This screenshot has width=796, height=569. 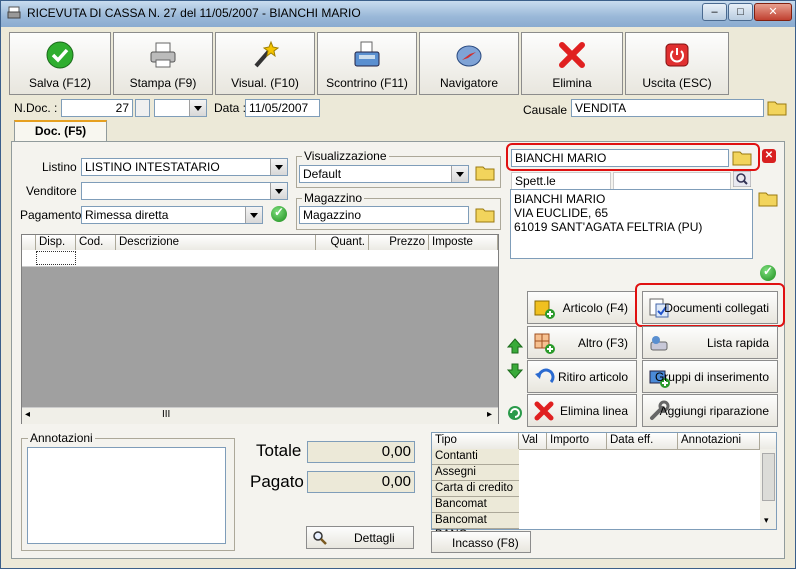 What do you see at coordinates (768, 477) in the screenshot?
I see `scroll-thumb` at bounding box center [768, 477].